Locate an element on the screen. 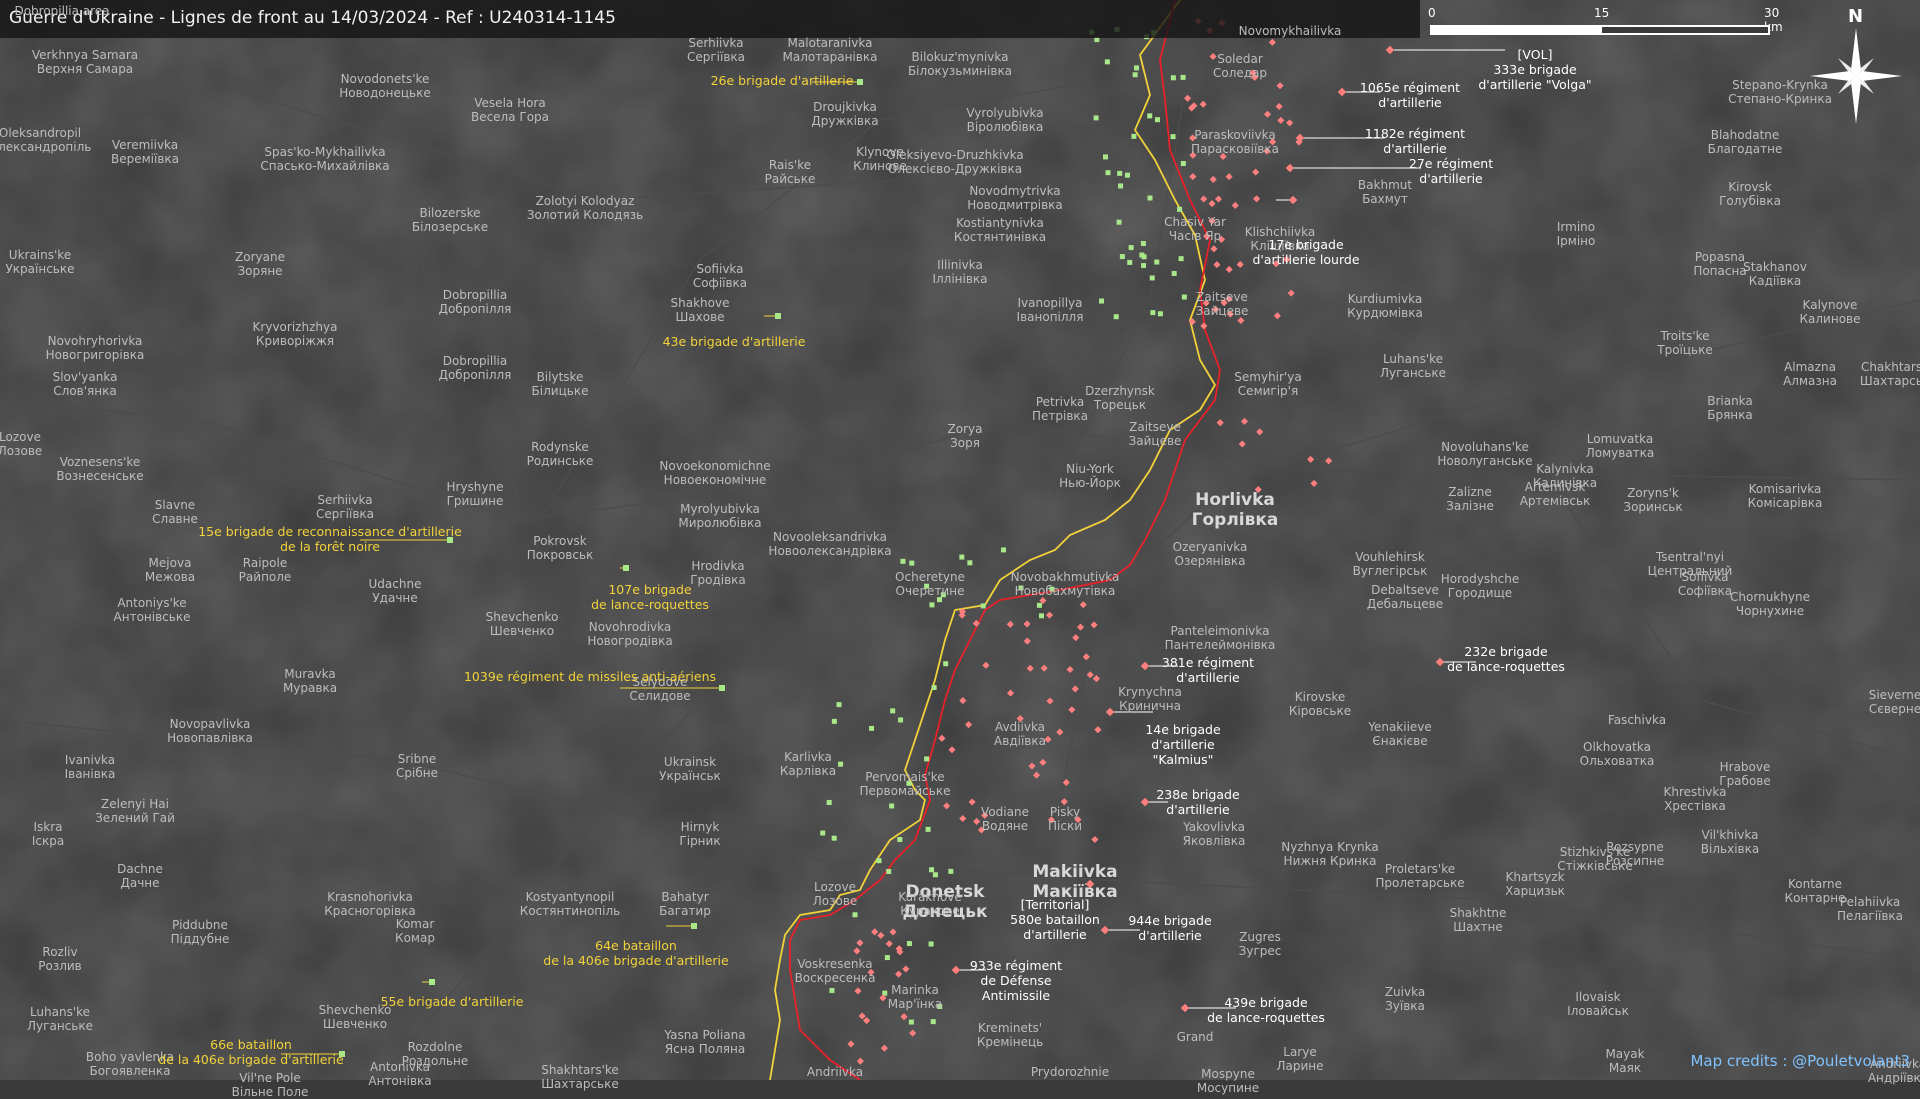  town-label: Muravka Муравка is located at coordinates (310, 681).